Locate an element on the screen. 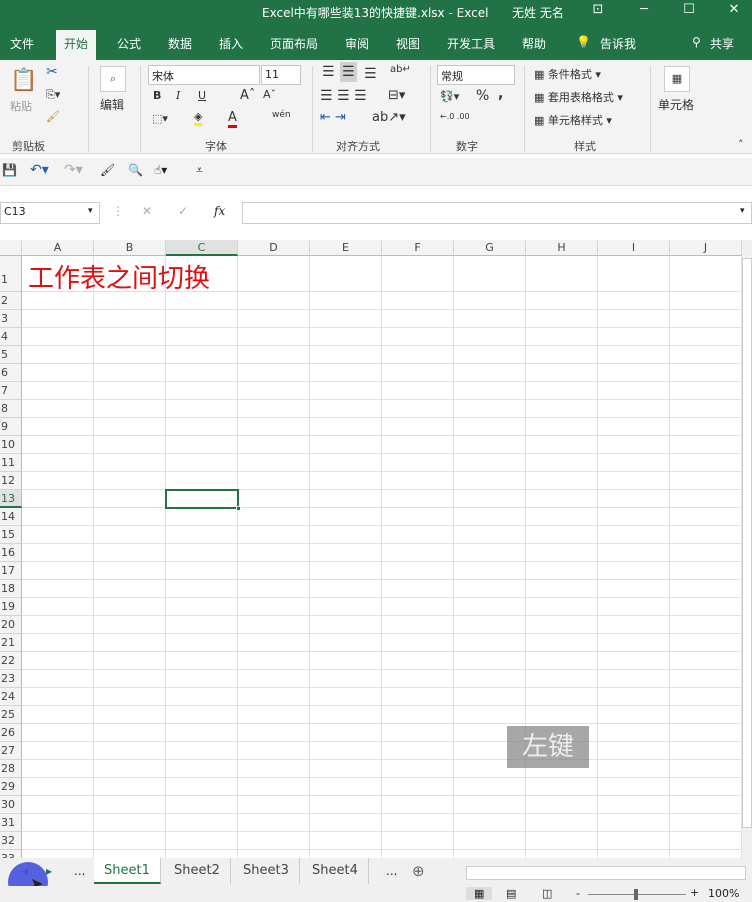  cell-B19 is located at coordinates (130, 607).